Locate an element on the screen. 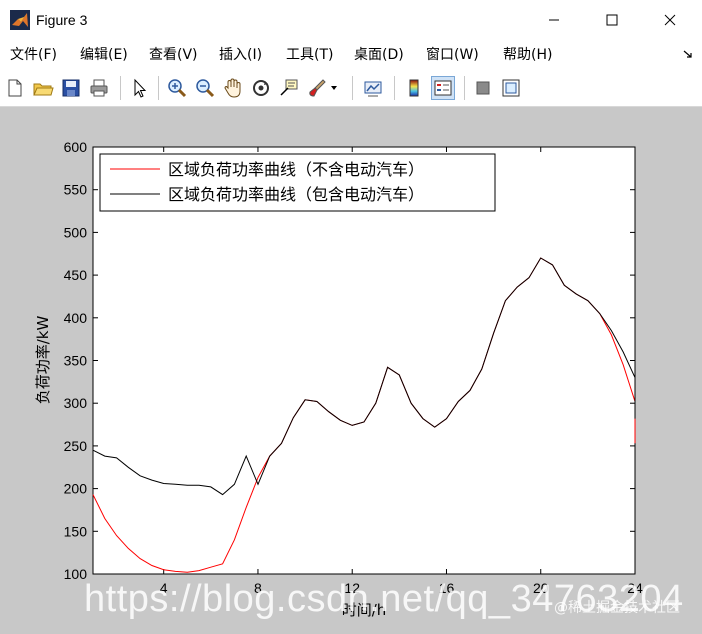 The width and height of the screenshot is (702, 634). brush-icon is located at coordinates (317, 88).